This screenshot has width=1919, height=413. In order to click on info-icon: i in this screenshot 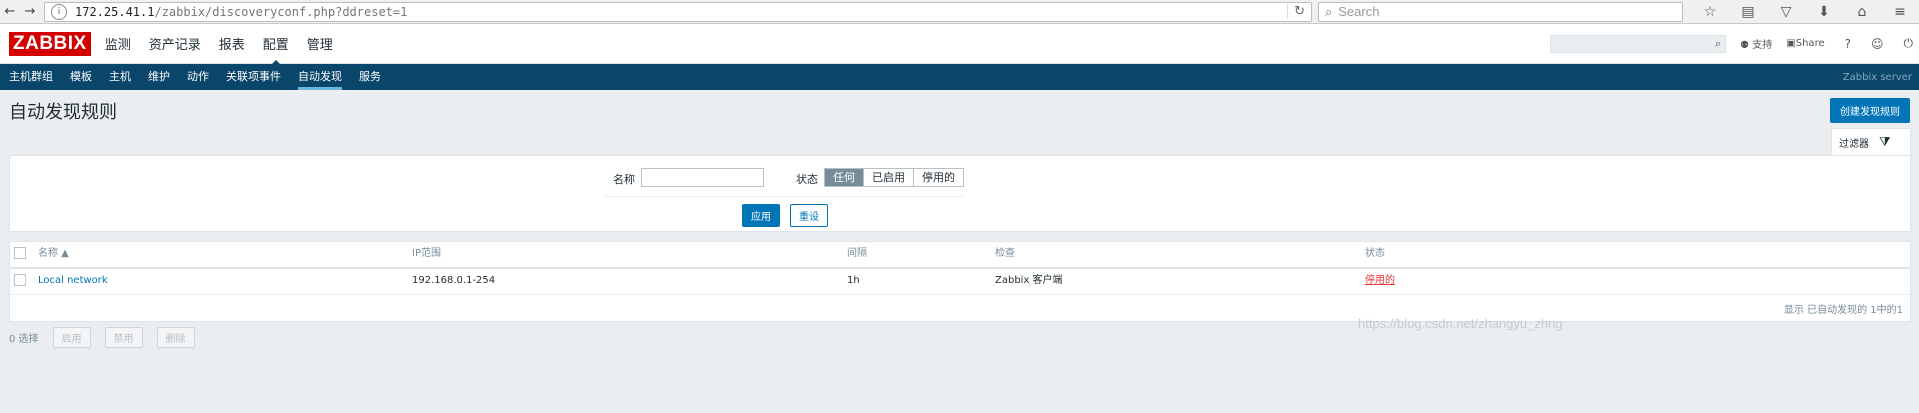, I will do `click(59, 11)`.